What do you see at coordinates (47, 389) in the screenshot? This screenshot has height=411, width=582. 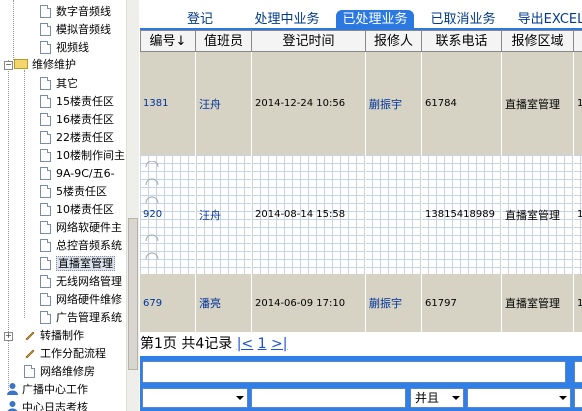 I see `tree-item-center-work: 广播中心工作` at bounding box center [47, 389].